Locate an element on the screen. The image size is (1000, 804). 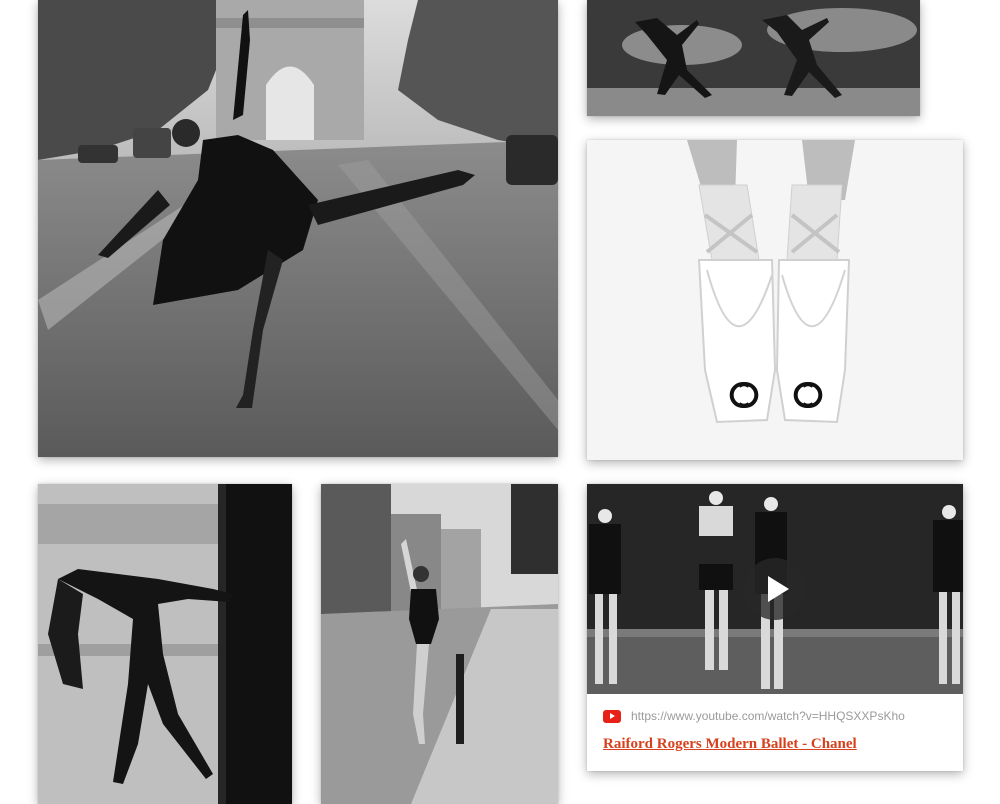
dancer-backbend-subway-photo is located at coordinates (165, 644).